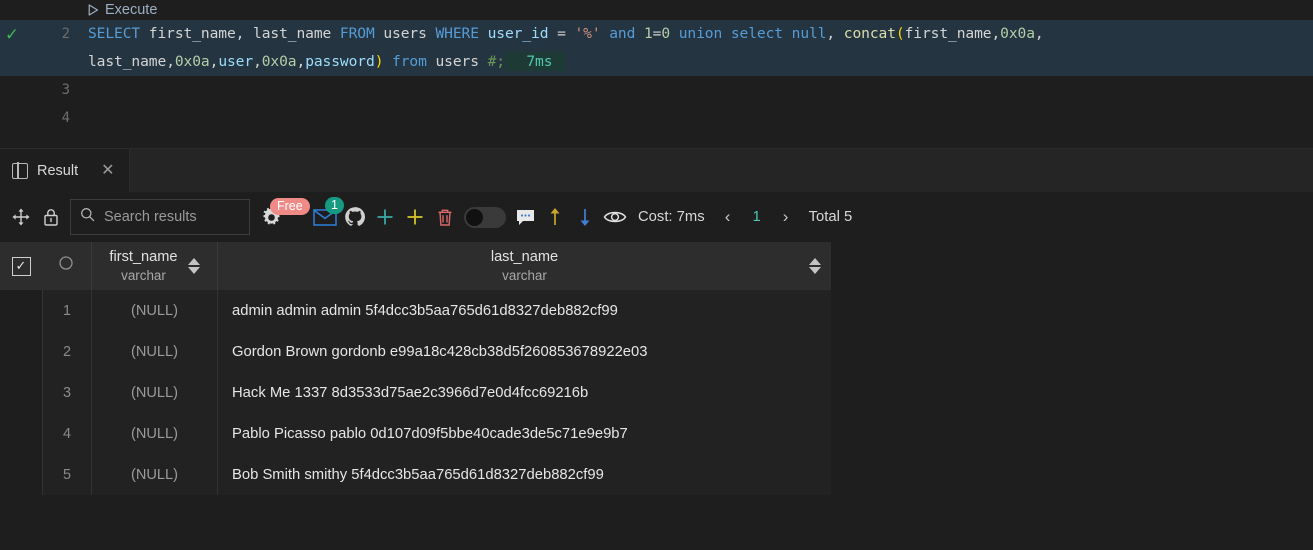 This screenshot has width=1313, height=550. Describe the element at coordinates (66, 266) in the screenshot. I see `row-search-icon-cell` at that location.